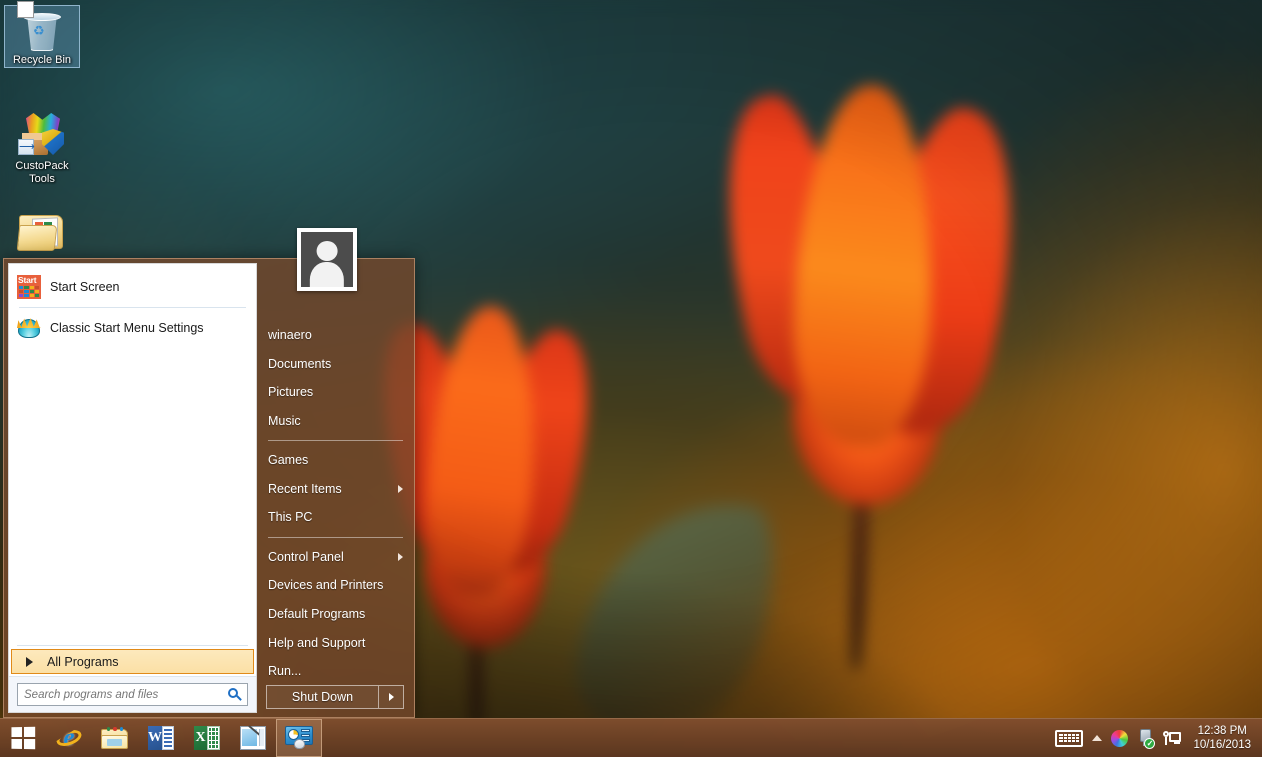 The image size is (1262, 757). What do you see at coordinates (1069, 738) in the screenshot?
I see `touch-keyboard-icon` at bounding box center [1069, 738].